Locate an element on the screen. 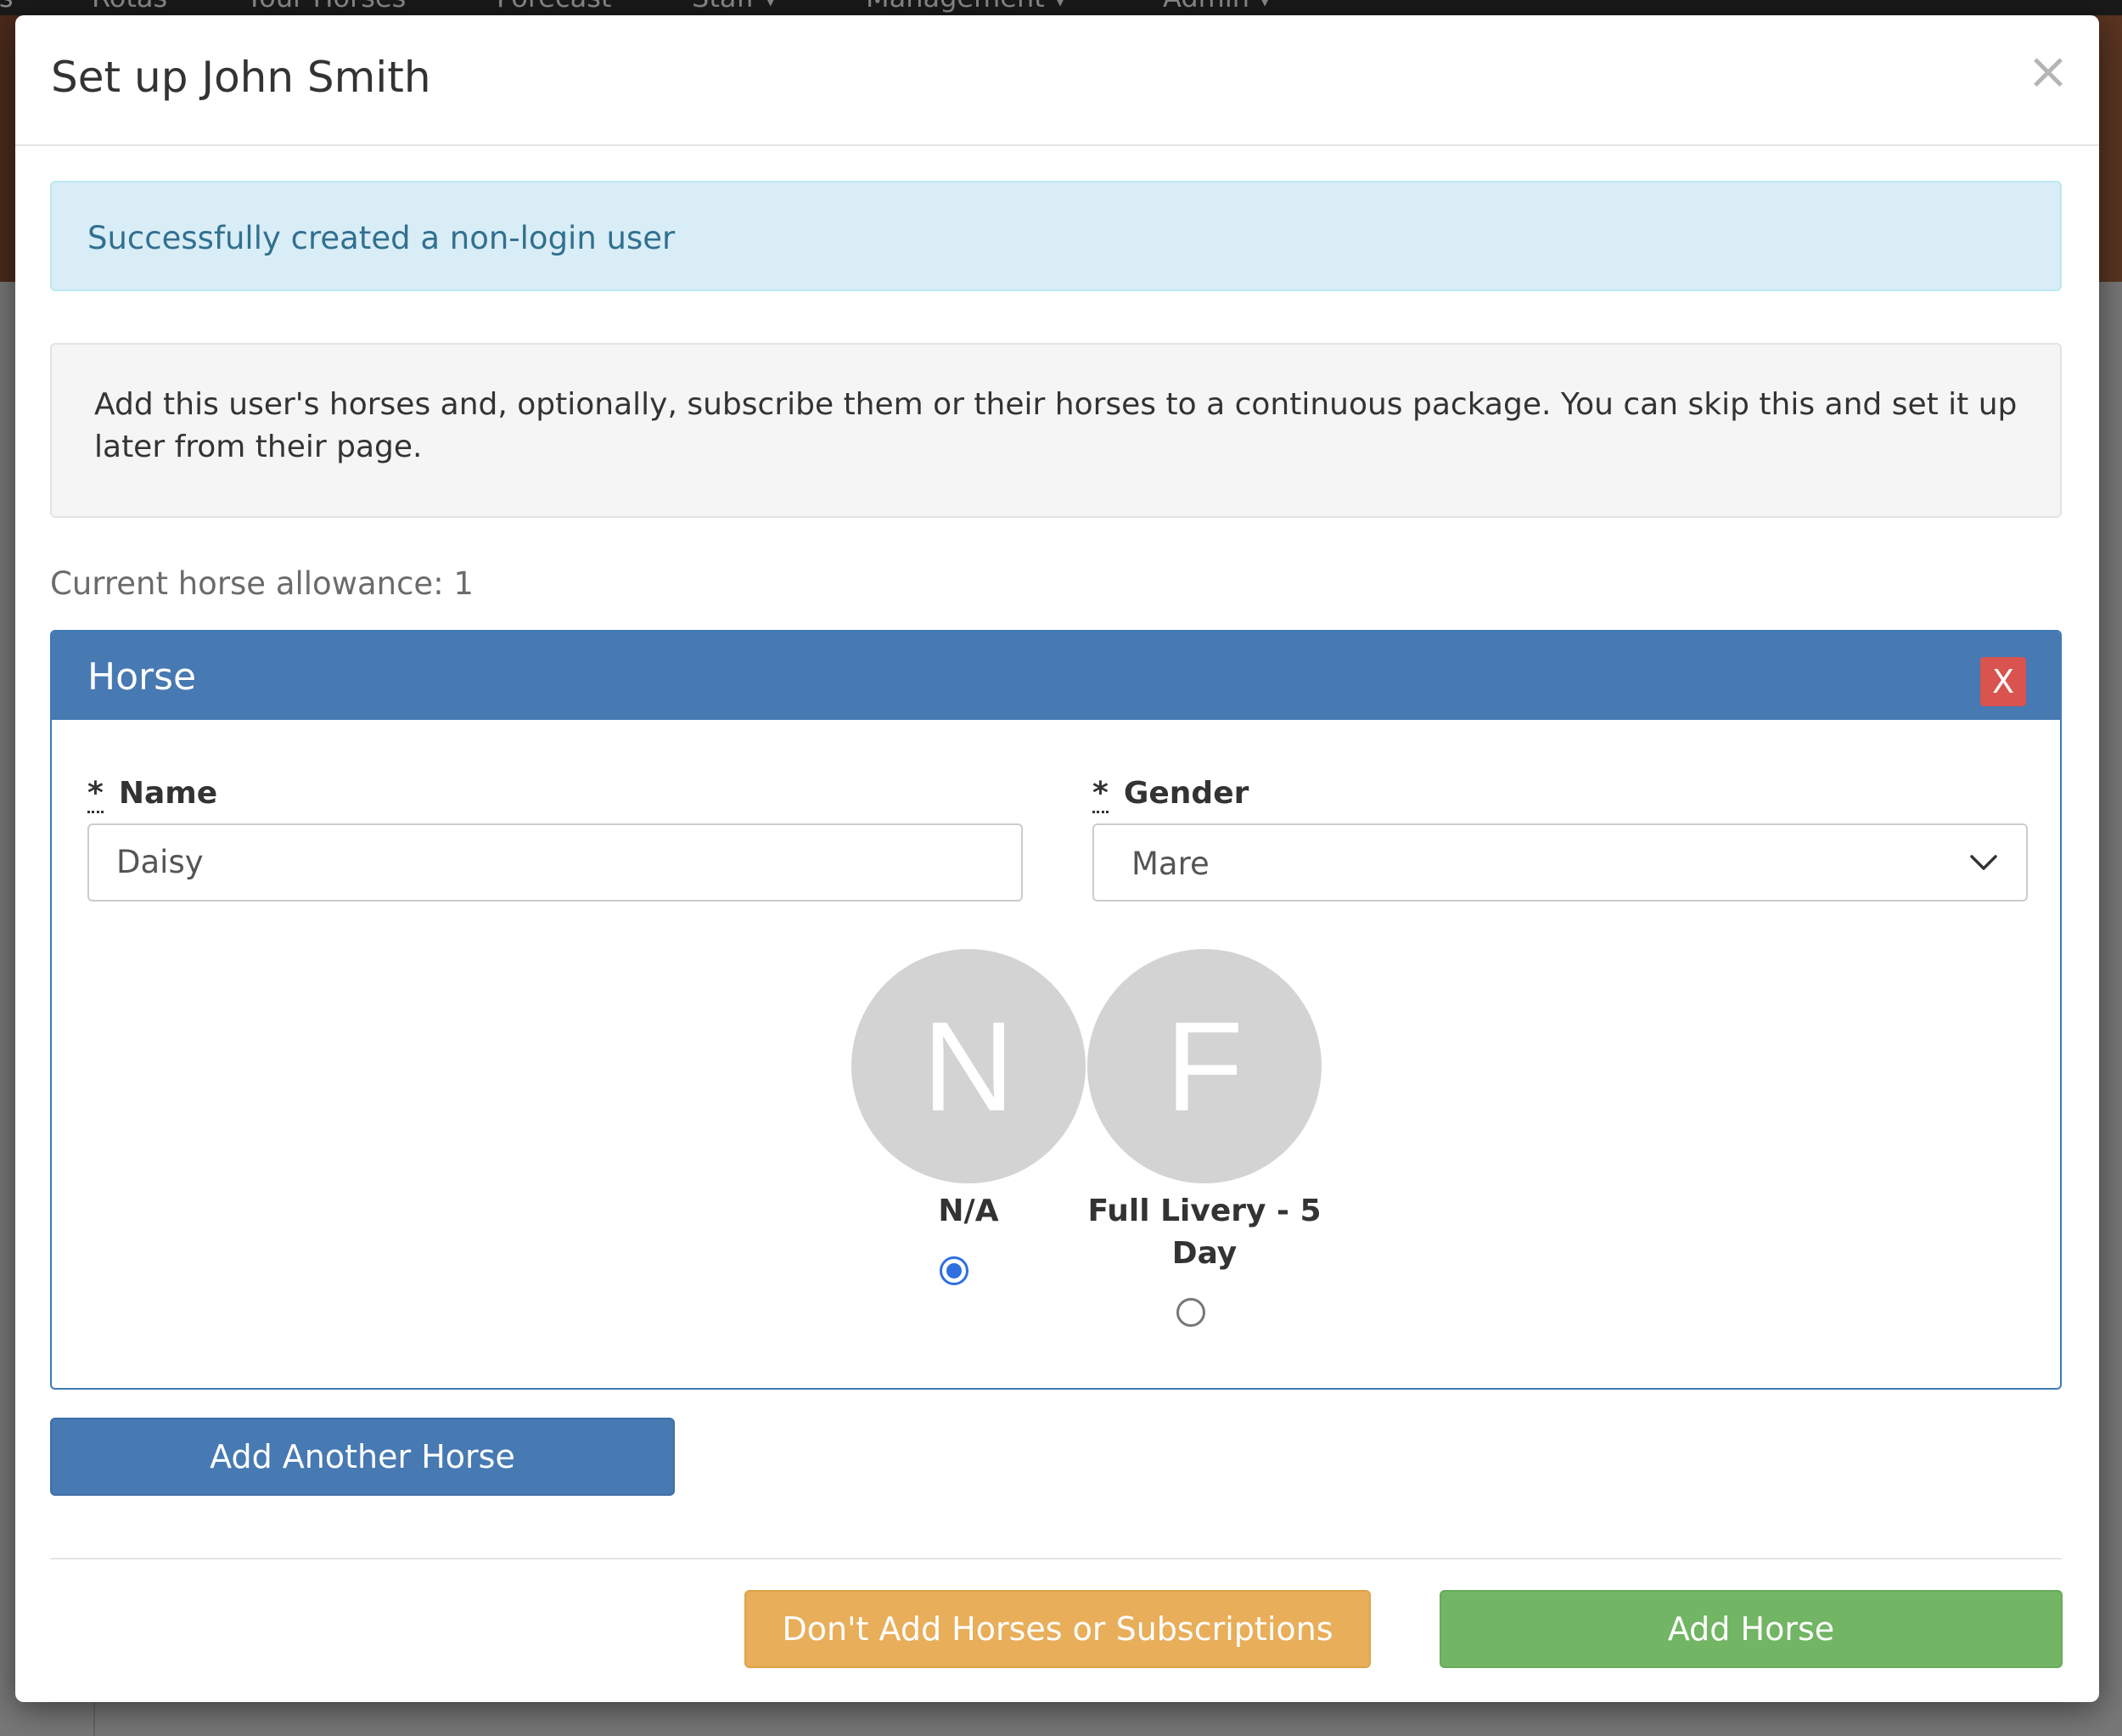 The image size is (2122, 1736). package-avatar-na: N is located at coordinates (969, 1066).